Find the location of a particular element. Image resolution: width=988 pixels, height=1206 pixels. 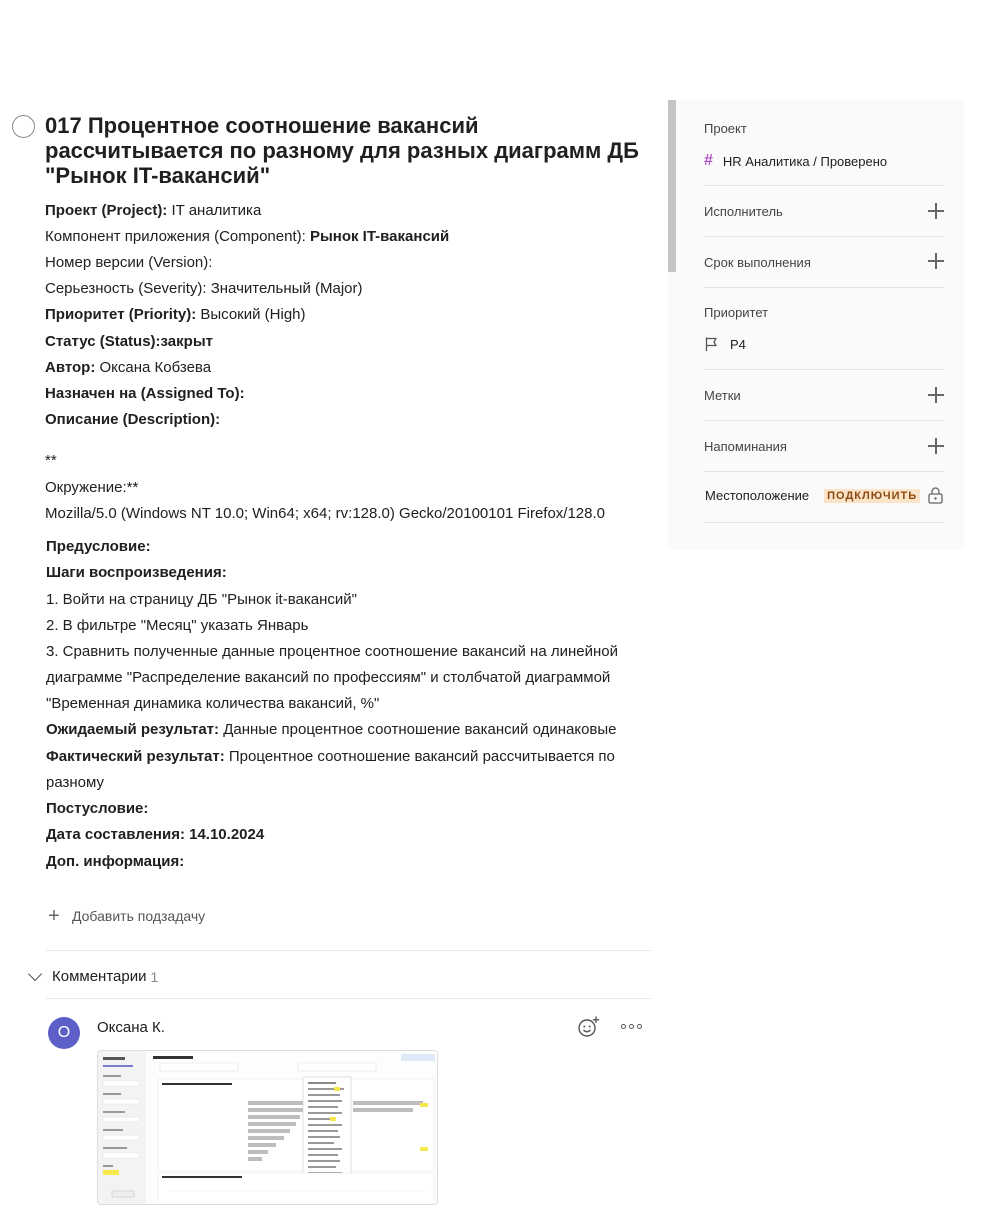

precondition: Предусловие: is located at coordinates (98, 546).